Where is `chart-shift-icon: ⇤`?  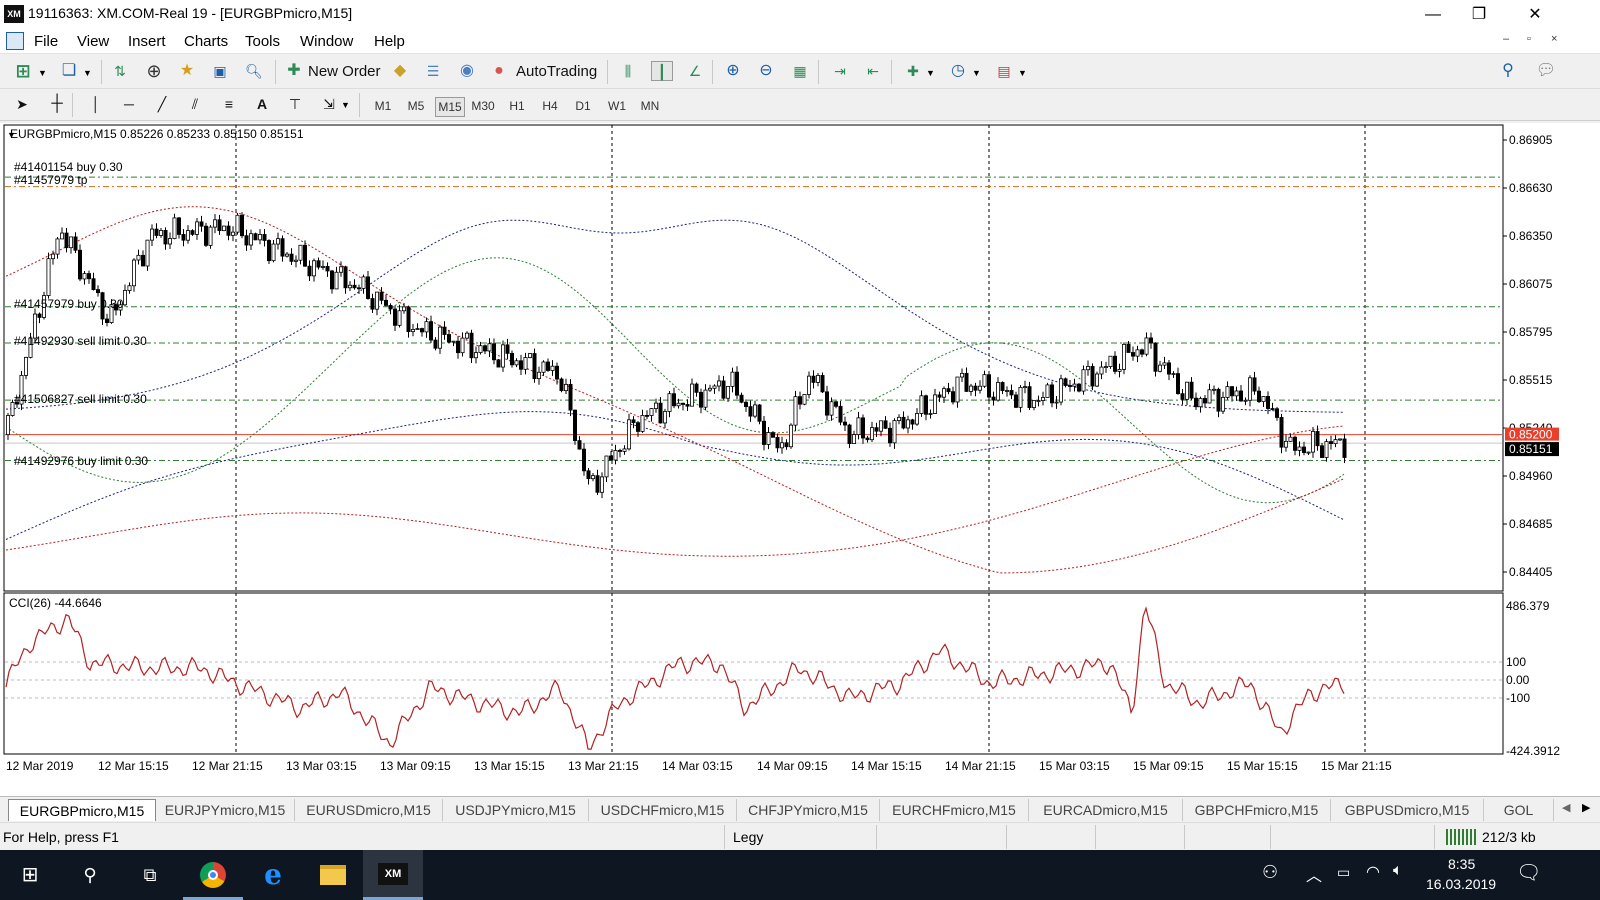
chart-shift-icon: ⇤ is located at coordinates (873, 71).